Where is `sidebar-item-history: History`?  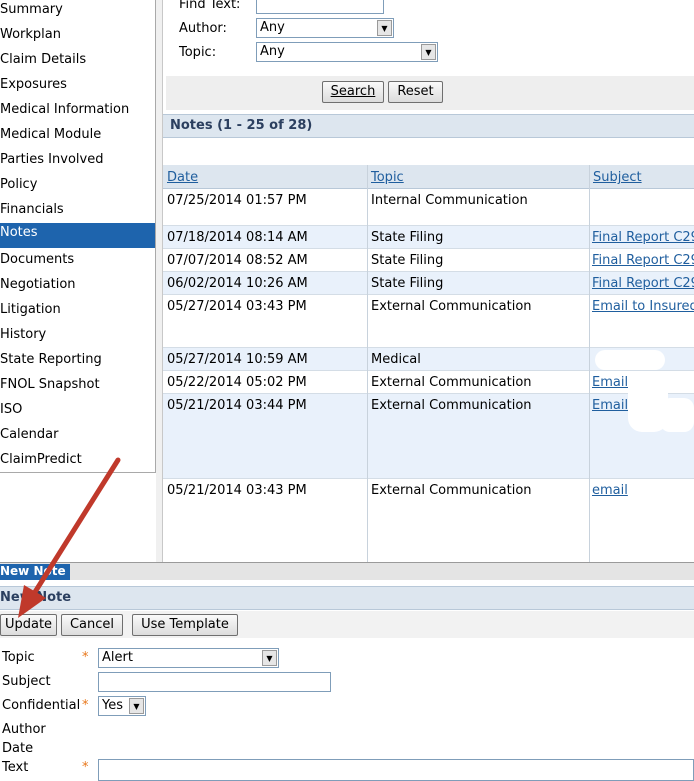 sidebar-item-history: History is located at coordinates (77, 337).